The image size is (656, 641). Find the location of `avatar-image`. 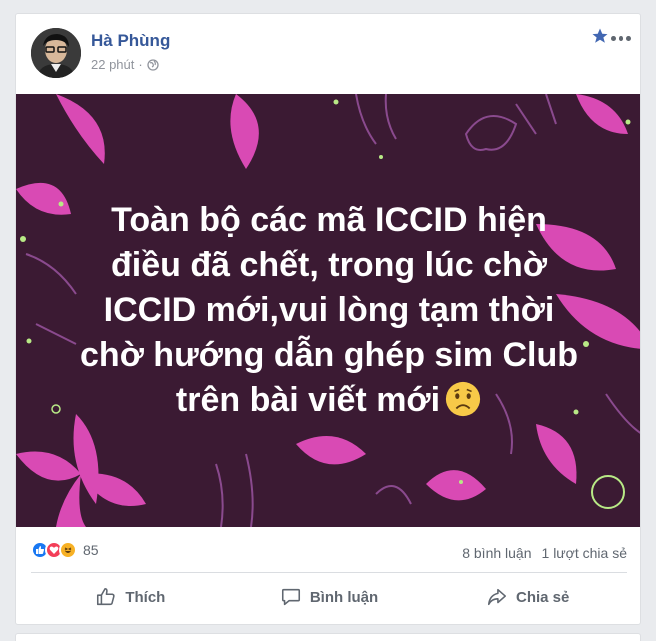

avatar-image is located at coordinates (56, 53).